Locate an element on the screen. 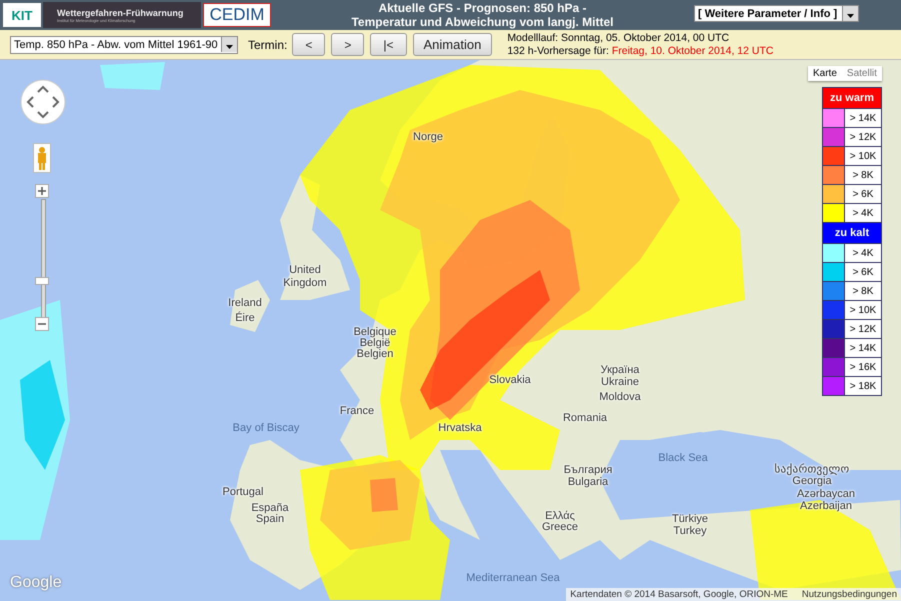 The width and height of the screenshot is (901, 601). place-label: България is located at coordinates (588, 470).